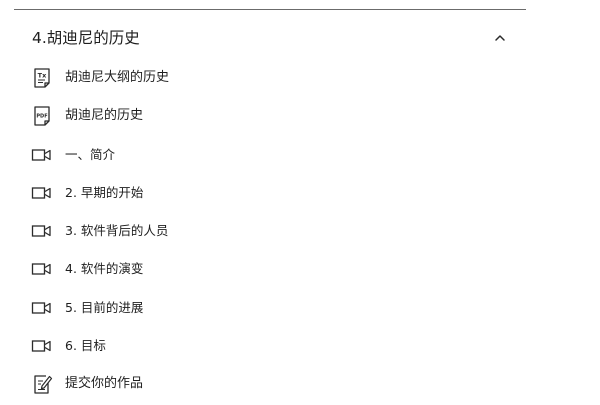  I want to click on pdf-file-icon: PDF, so click(42, 116).